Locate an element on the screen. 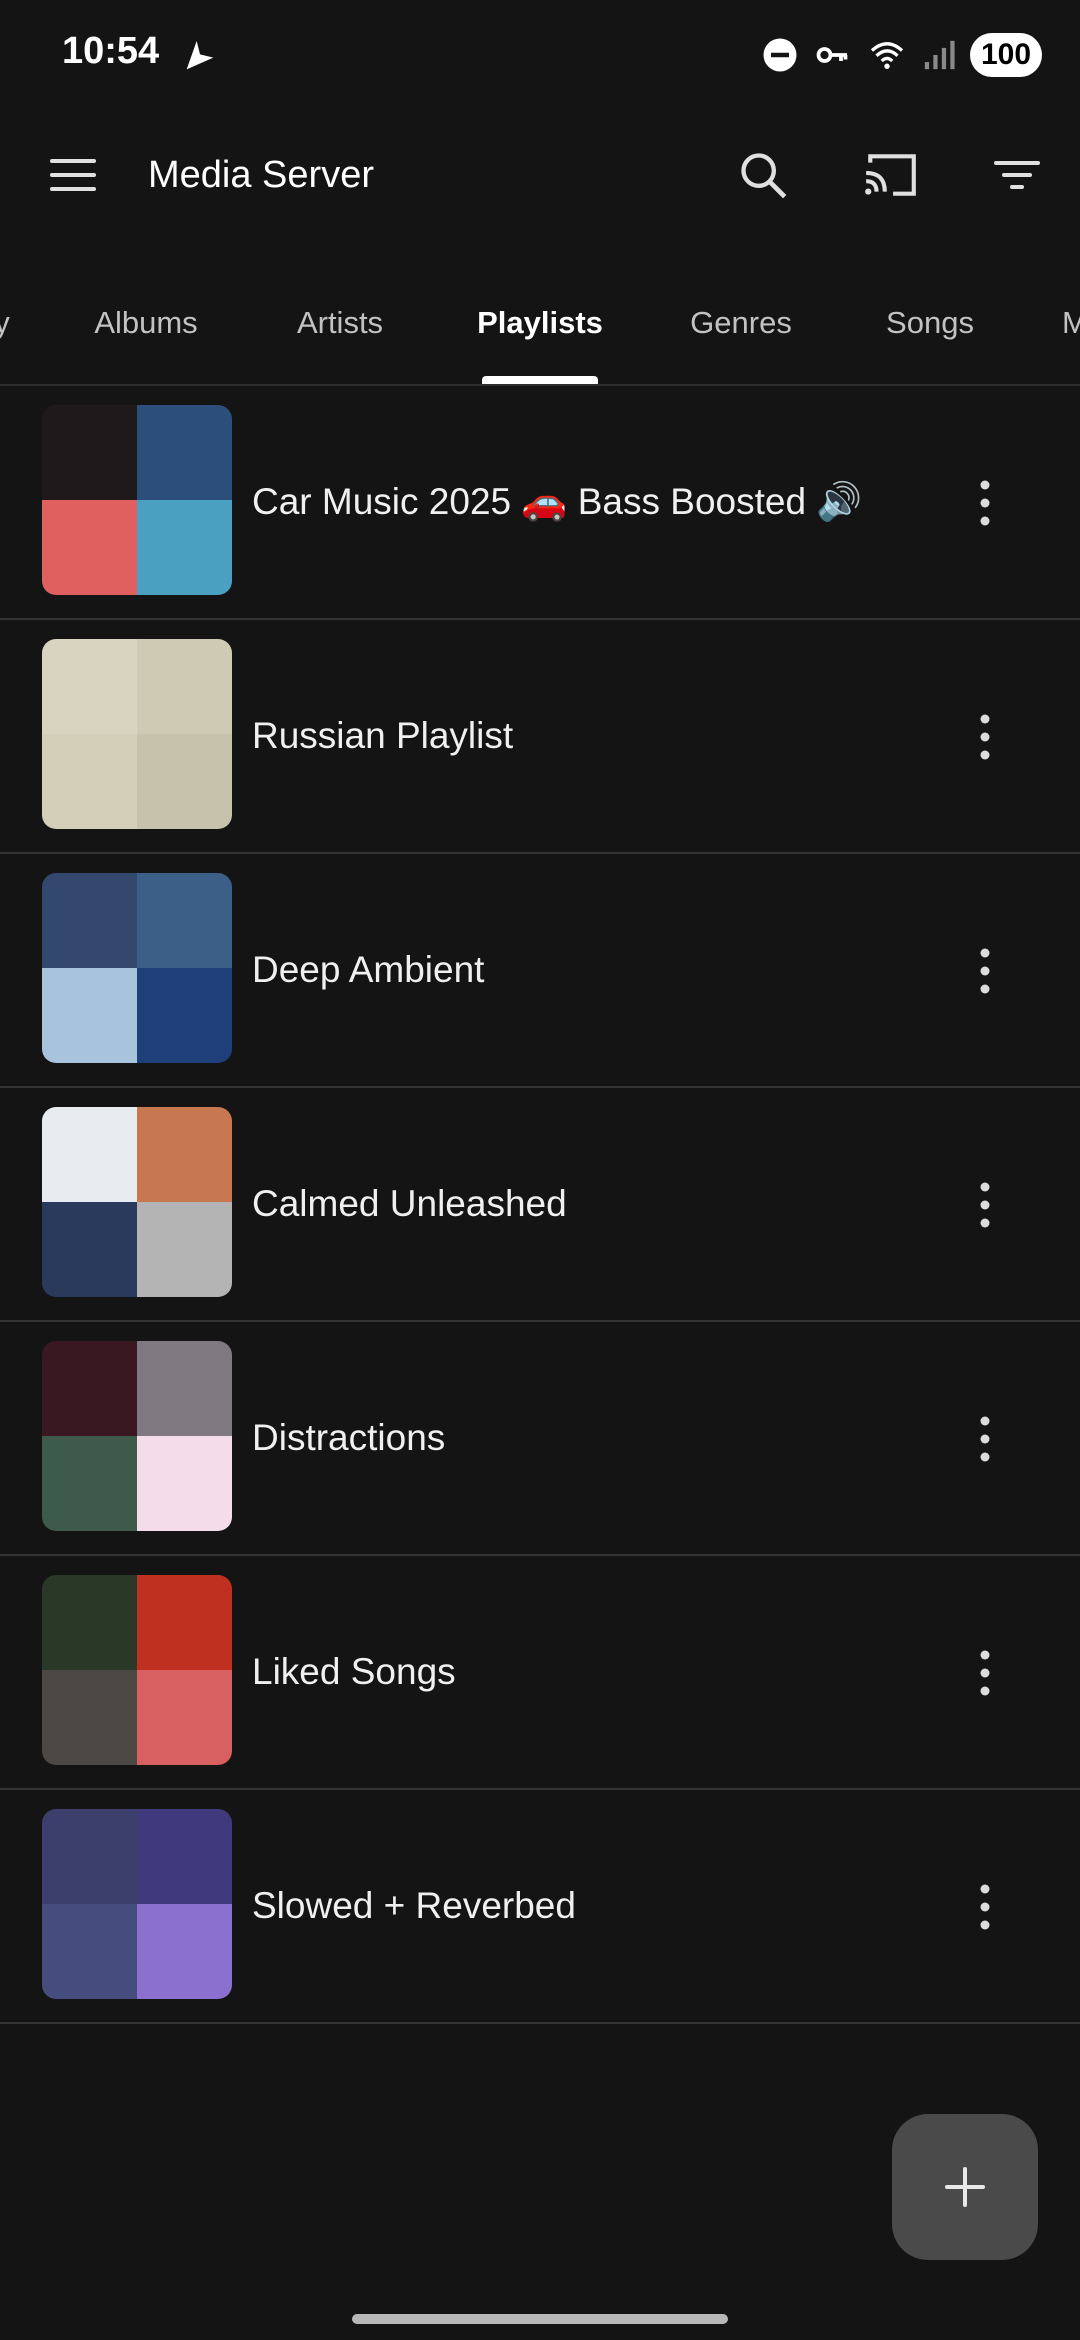  tab-partial-right: M is located at coordinates (1071, 333).